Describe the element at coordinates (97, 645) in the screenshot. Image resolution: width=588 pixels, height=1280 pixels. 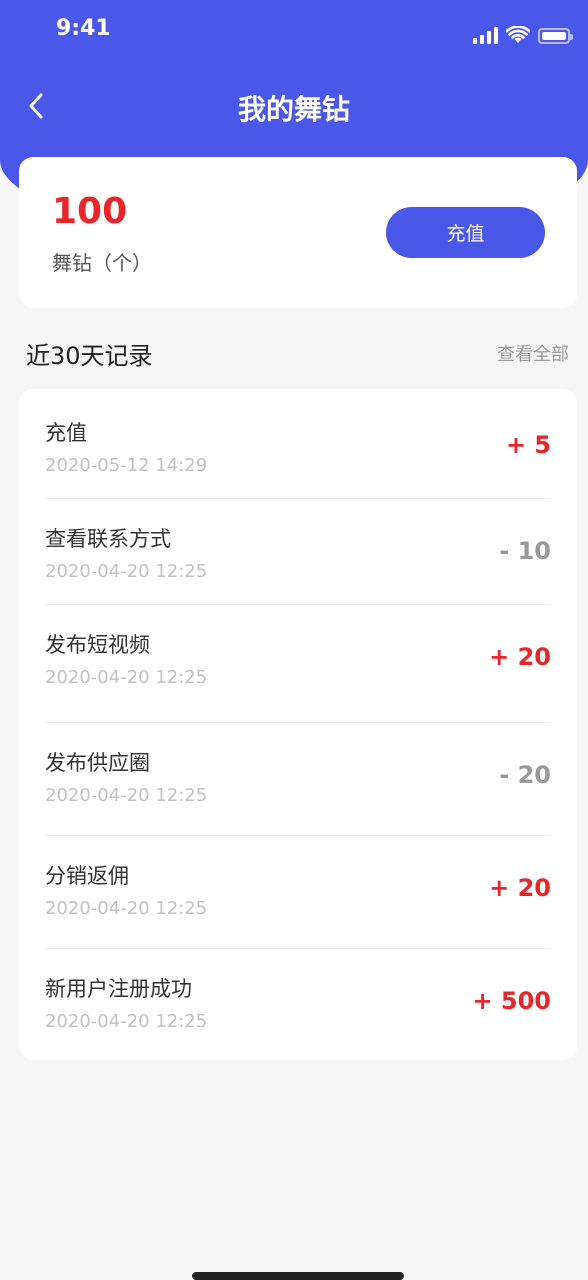
I see `record-title: 发布短视频` at that location.